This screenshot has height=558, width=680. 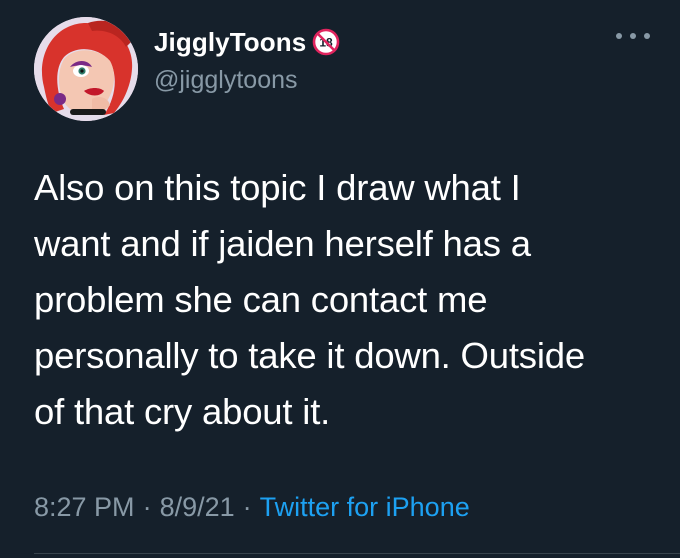 I want to click on cartoon-avatar-icon, so click(x=86, y=69).